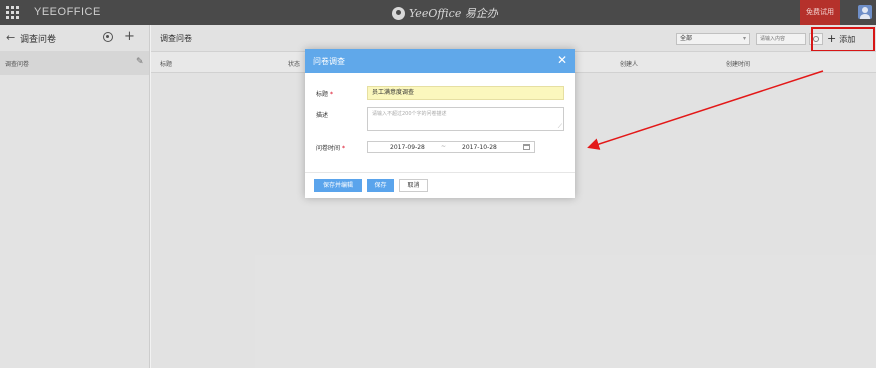 Image resolution: width=876 pixels, height=368 pixels. I want to click on description-placeholder: 请输入不超过200个字的问卷描述, so click(409, 114).